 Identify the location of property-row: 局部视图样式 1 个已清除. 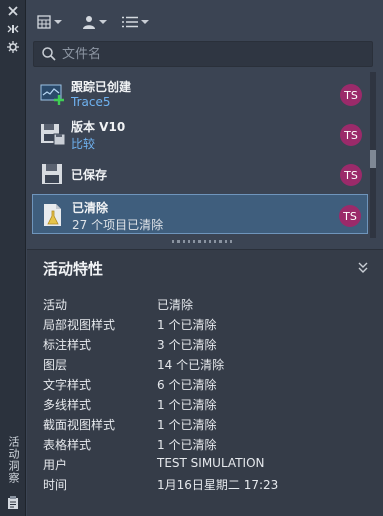
(208, 325).